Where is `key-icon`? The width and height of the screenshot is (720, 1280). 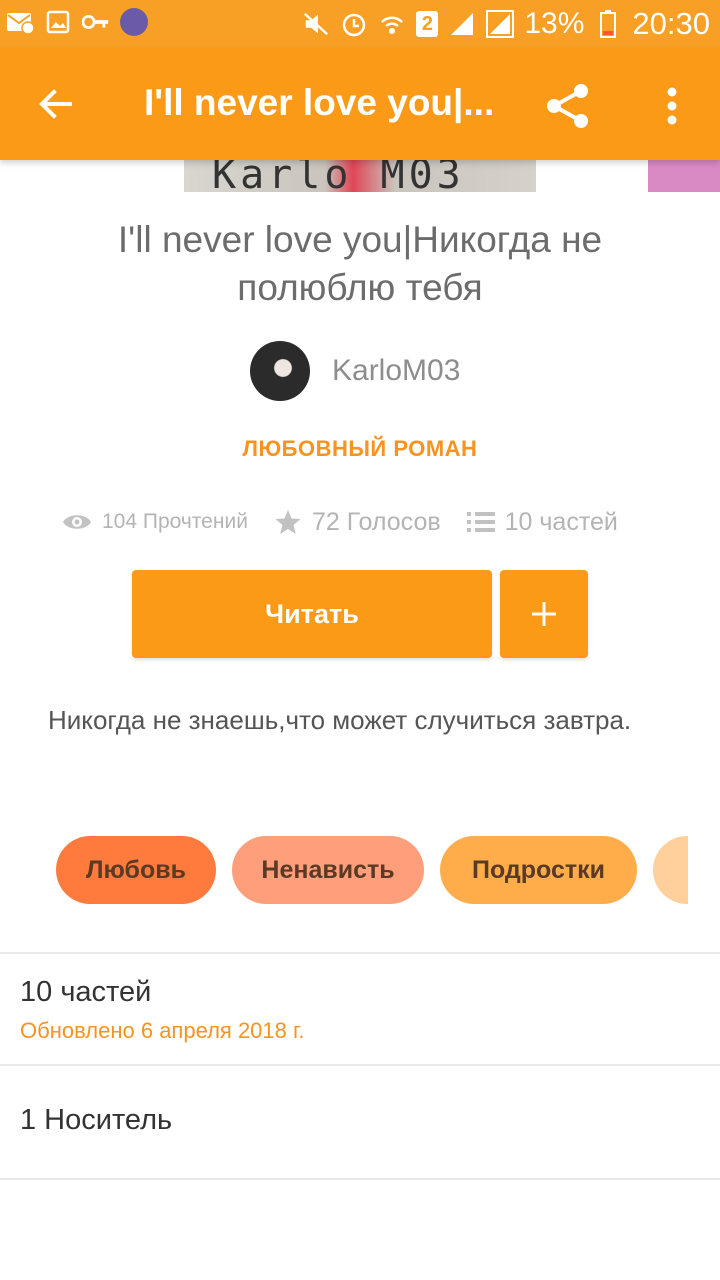 key-icon is located at coordinates (96, 22).